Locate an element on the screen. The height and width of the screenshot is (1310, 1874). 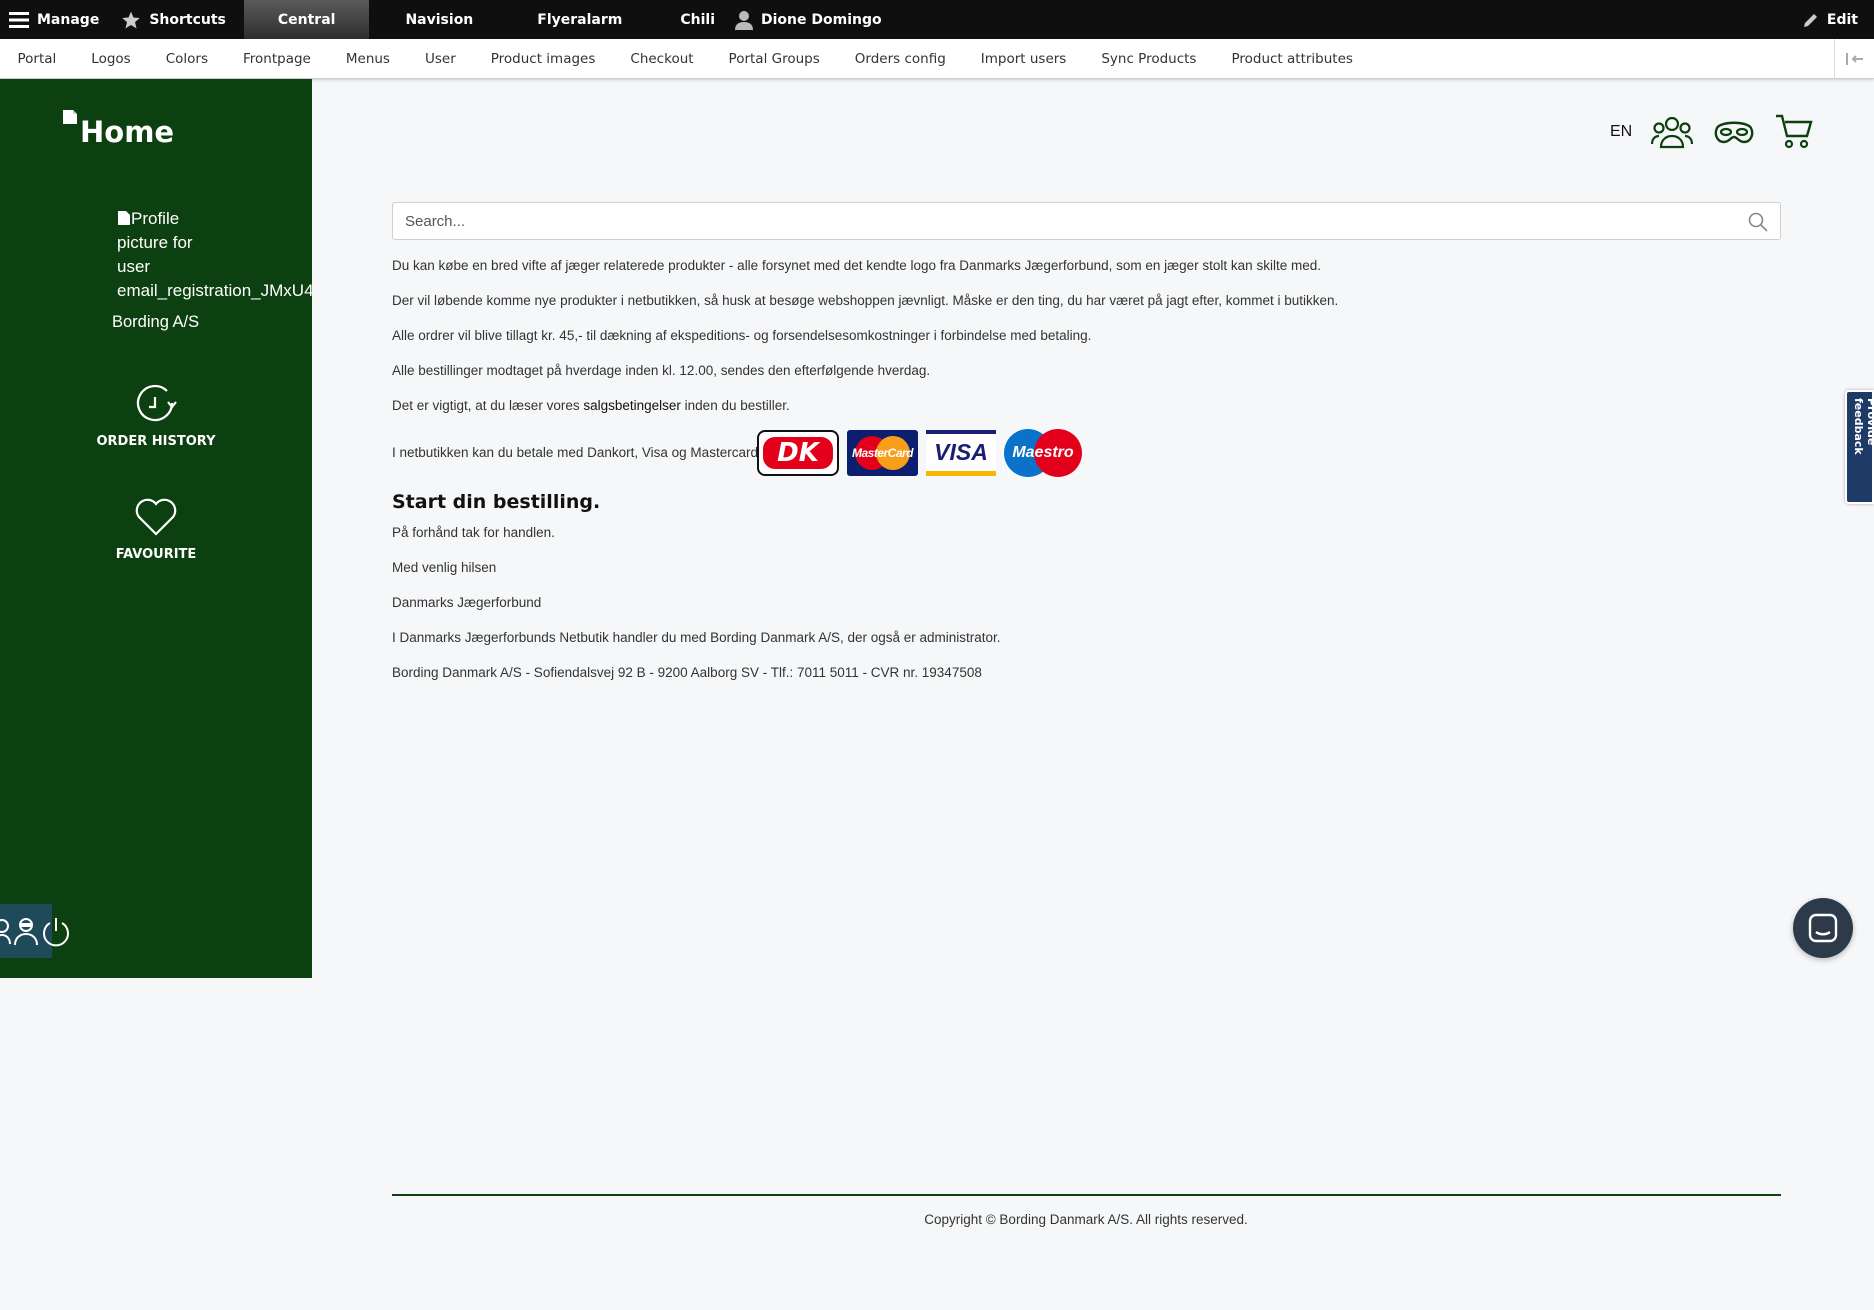
manage-button: Manage is located at coordinates (58, 19).